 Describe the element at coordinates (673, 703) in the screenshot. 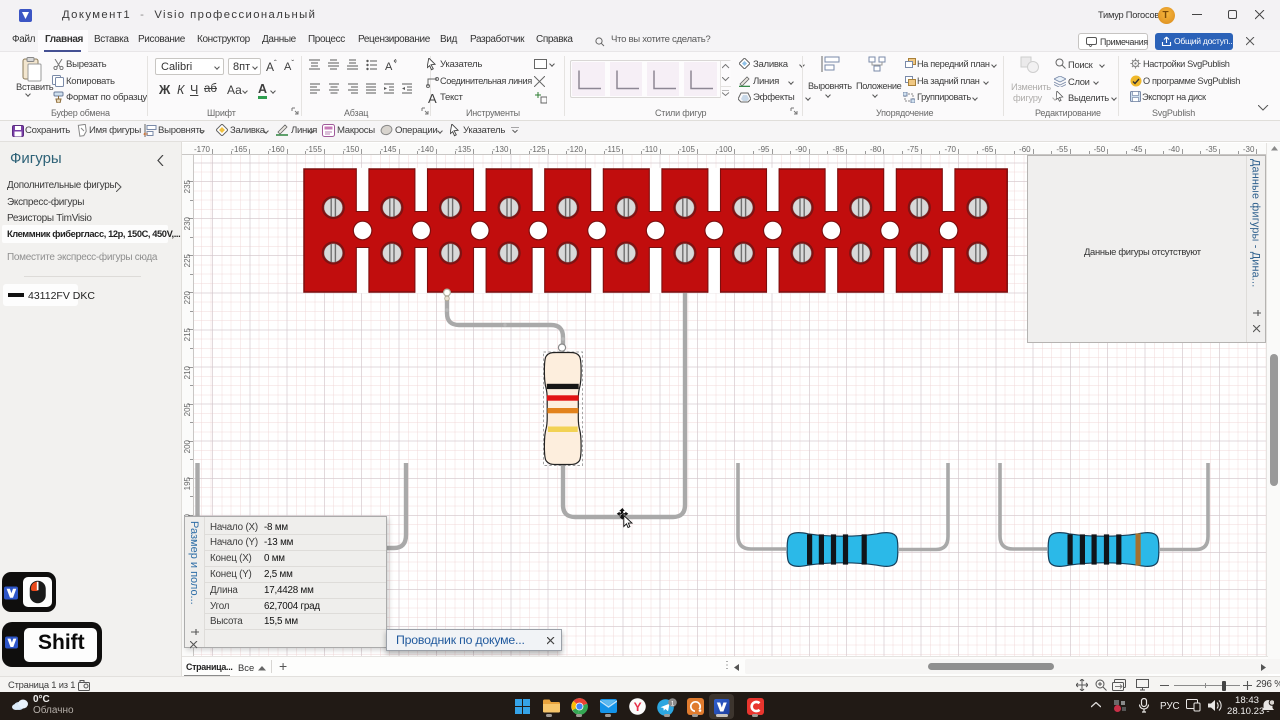

I see `svg-text: 1` at that location.